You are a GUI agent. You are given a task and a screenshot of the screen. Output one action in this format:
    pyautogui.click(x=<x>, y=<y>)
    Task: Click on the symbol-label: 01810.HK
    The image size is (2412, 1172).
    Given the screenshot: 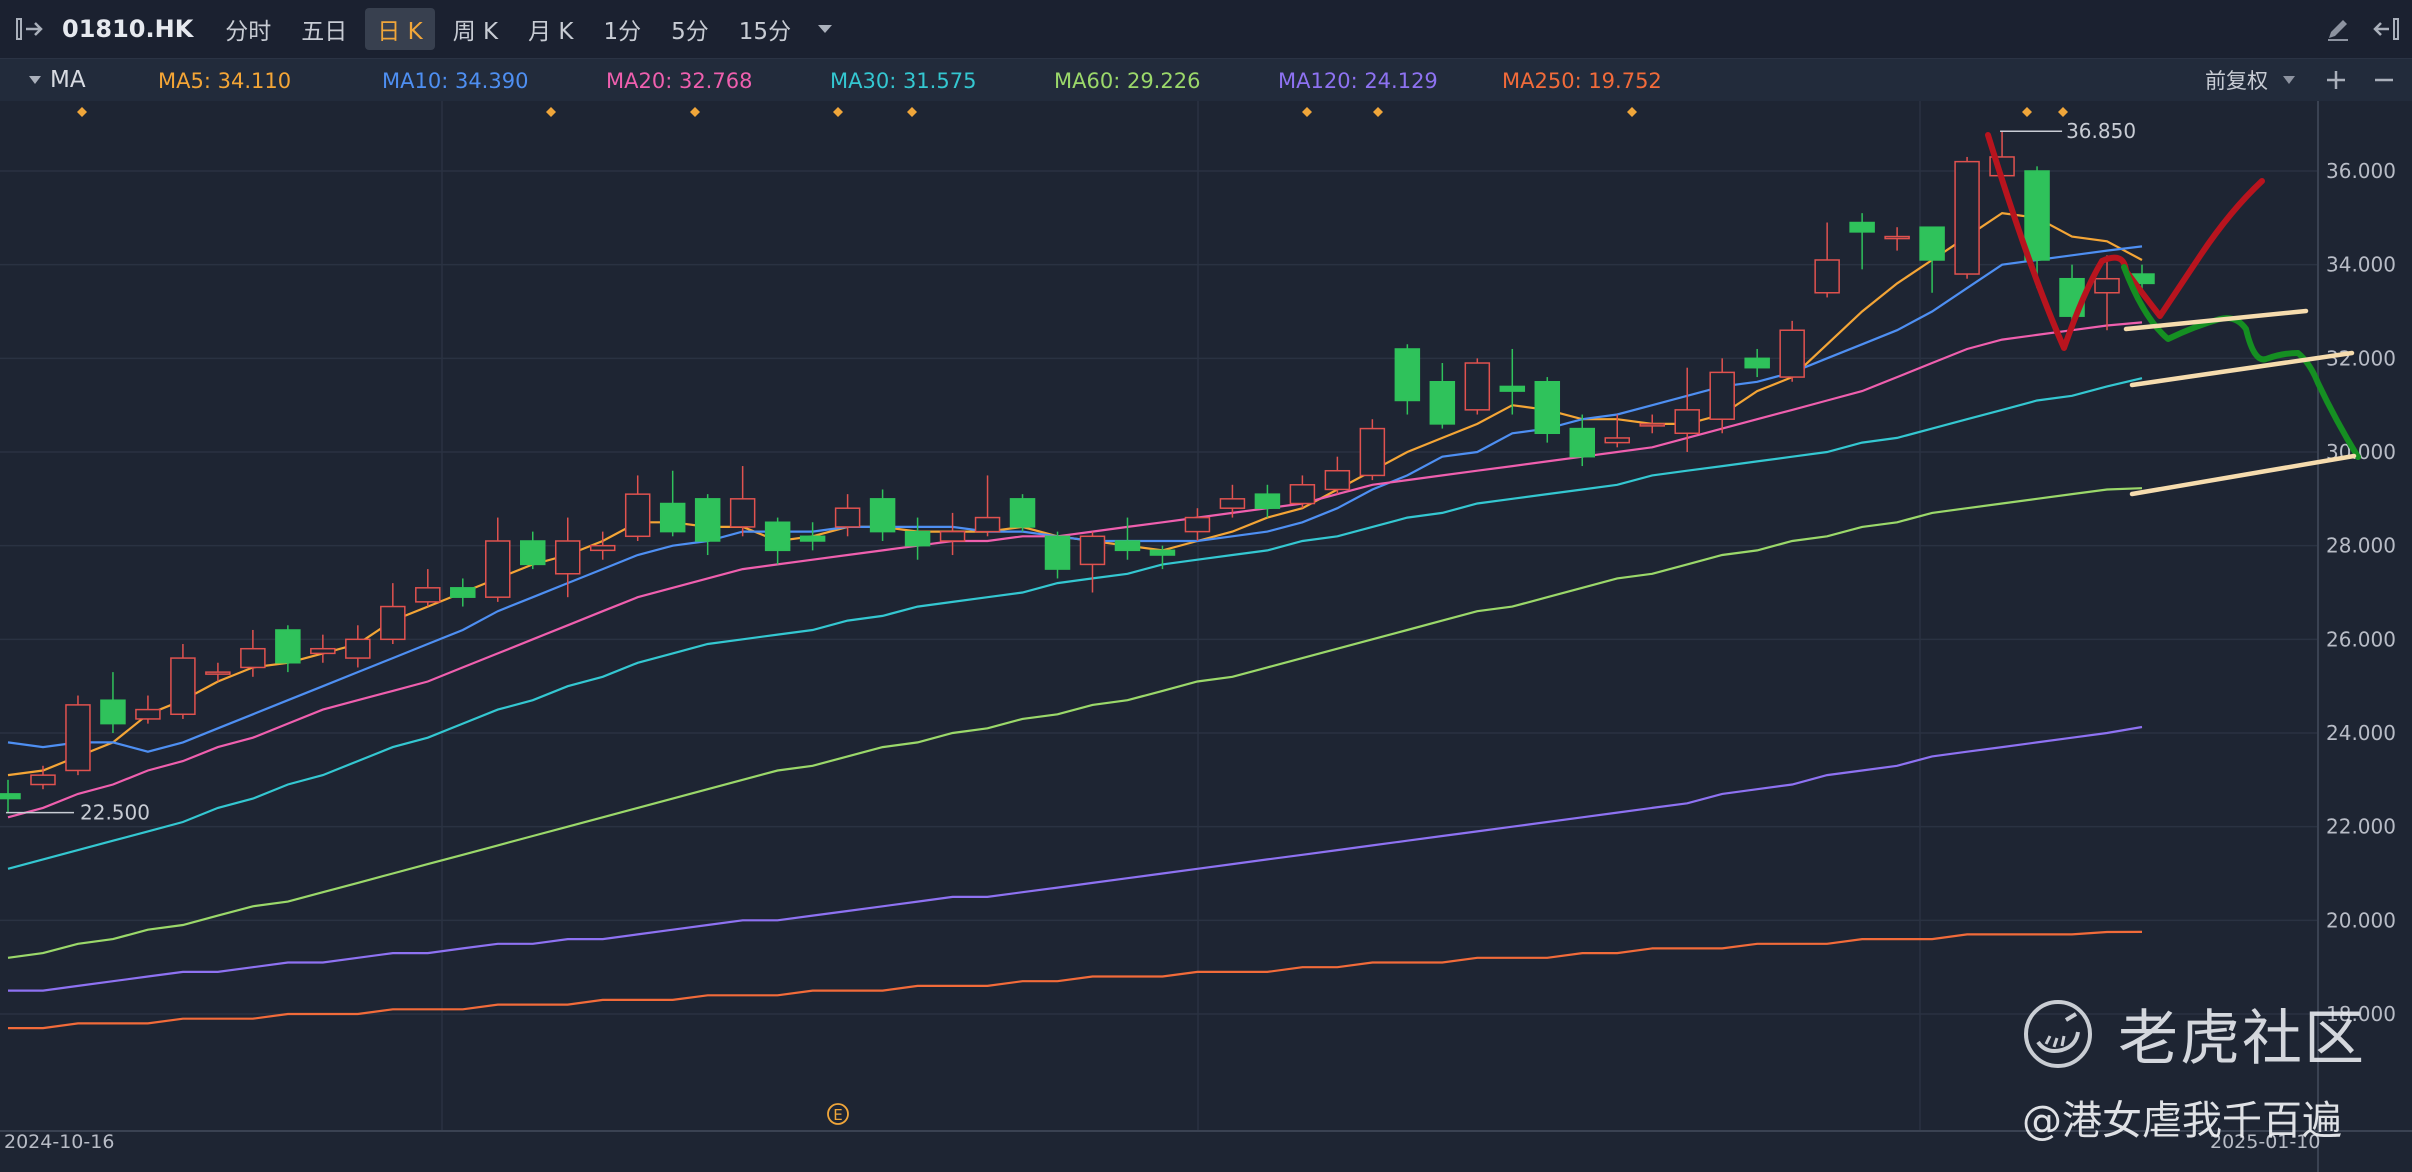 What is the action you would take?
    pyautogui.click(x=127, y=29)
    